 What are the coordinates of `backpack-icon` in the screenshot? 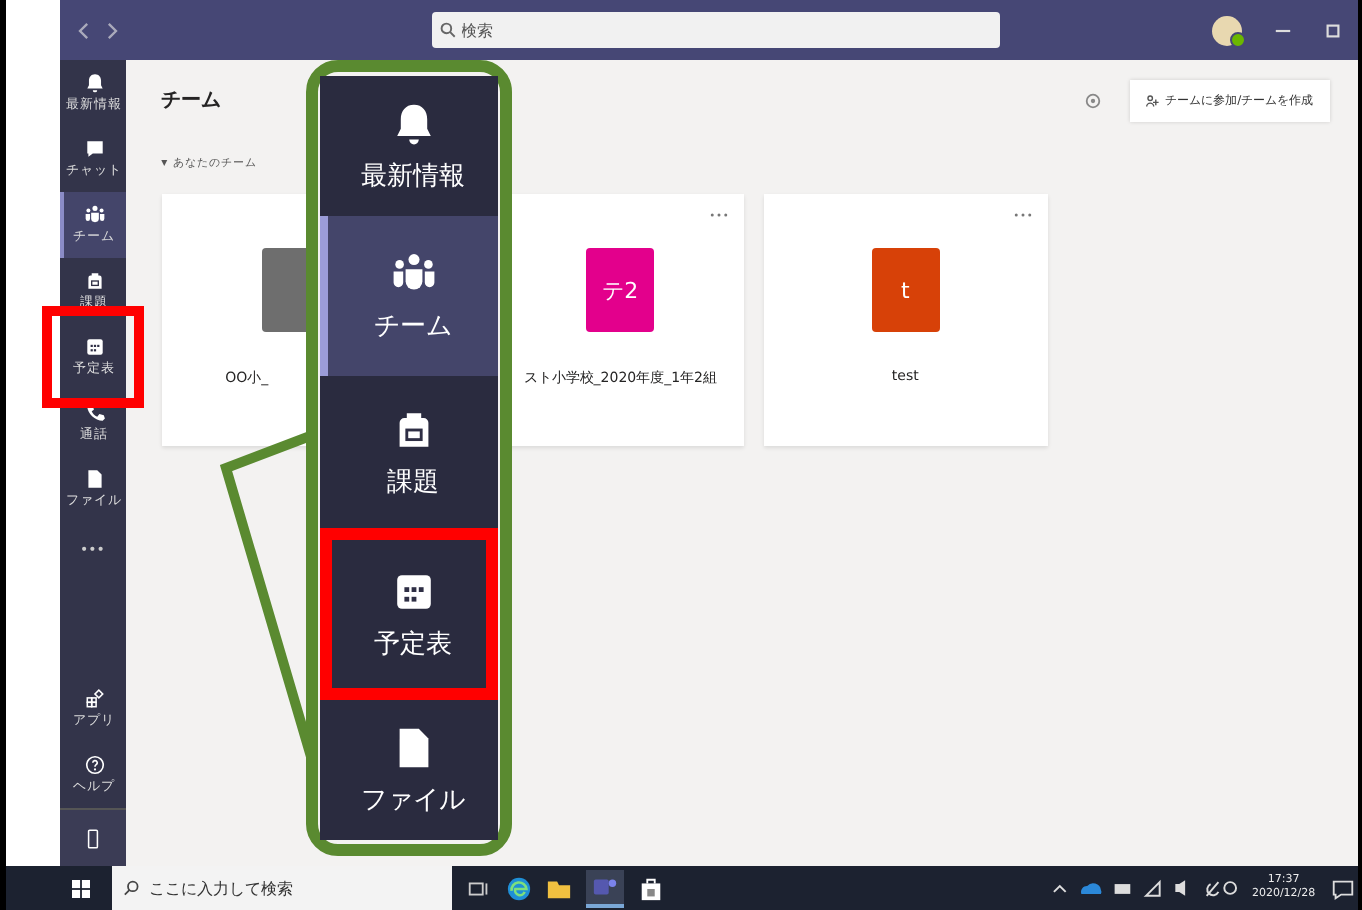 It's located at (94, 281).